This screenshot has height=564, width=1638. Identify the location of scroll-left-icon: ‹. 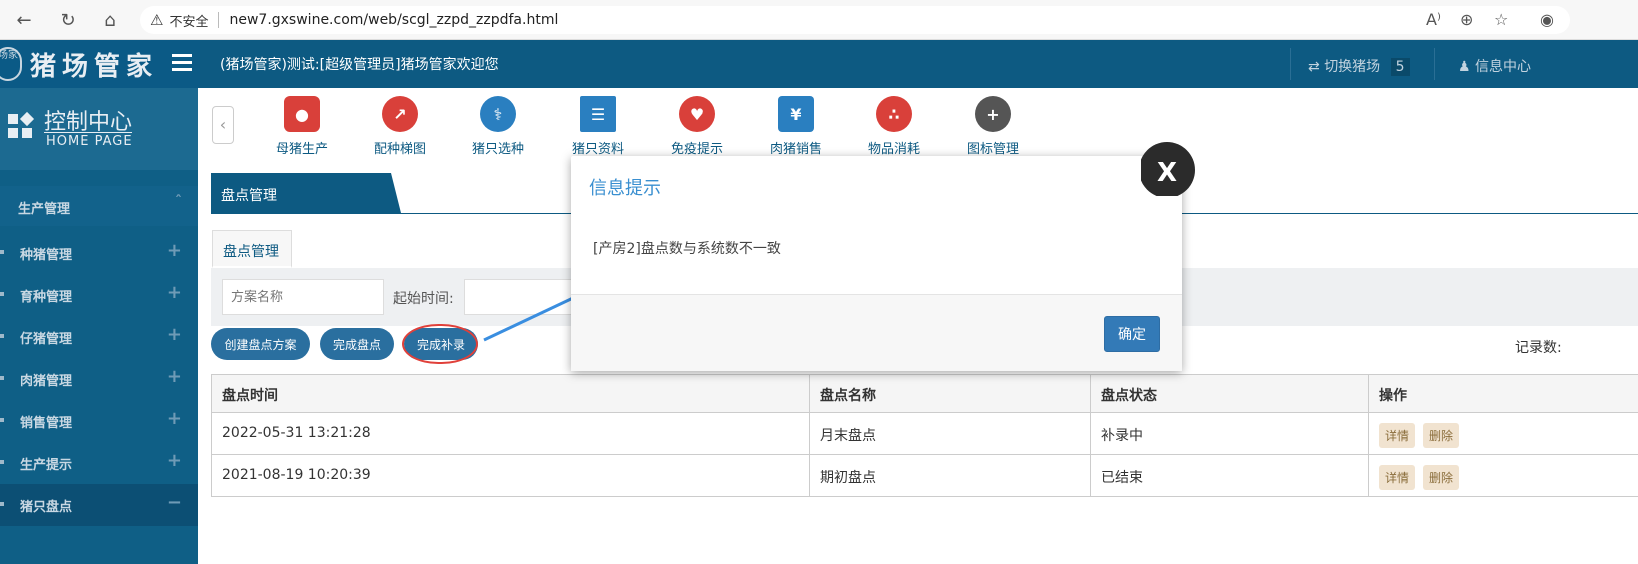
(223, 125).